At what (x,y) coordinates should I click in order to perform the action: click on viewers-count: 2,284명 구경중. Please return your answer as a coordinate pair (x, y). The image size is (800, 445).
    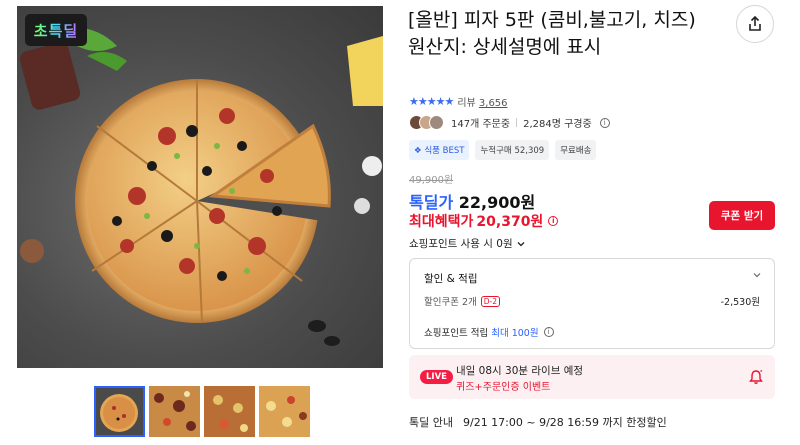
    Looking at the image, I should click on (557, 124).